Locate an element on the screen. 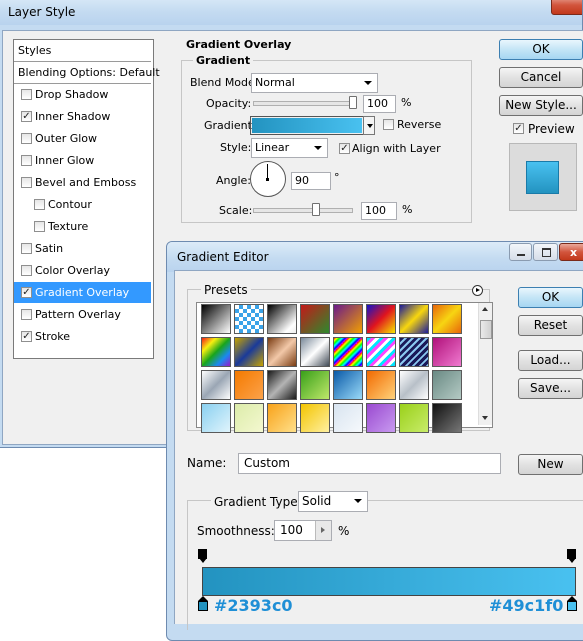 The height and width of the screenshot is (641, 583). style-item: Contour is located at coordinates (82, 204).